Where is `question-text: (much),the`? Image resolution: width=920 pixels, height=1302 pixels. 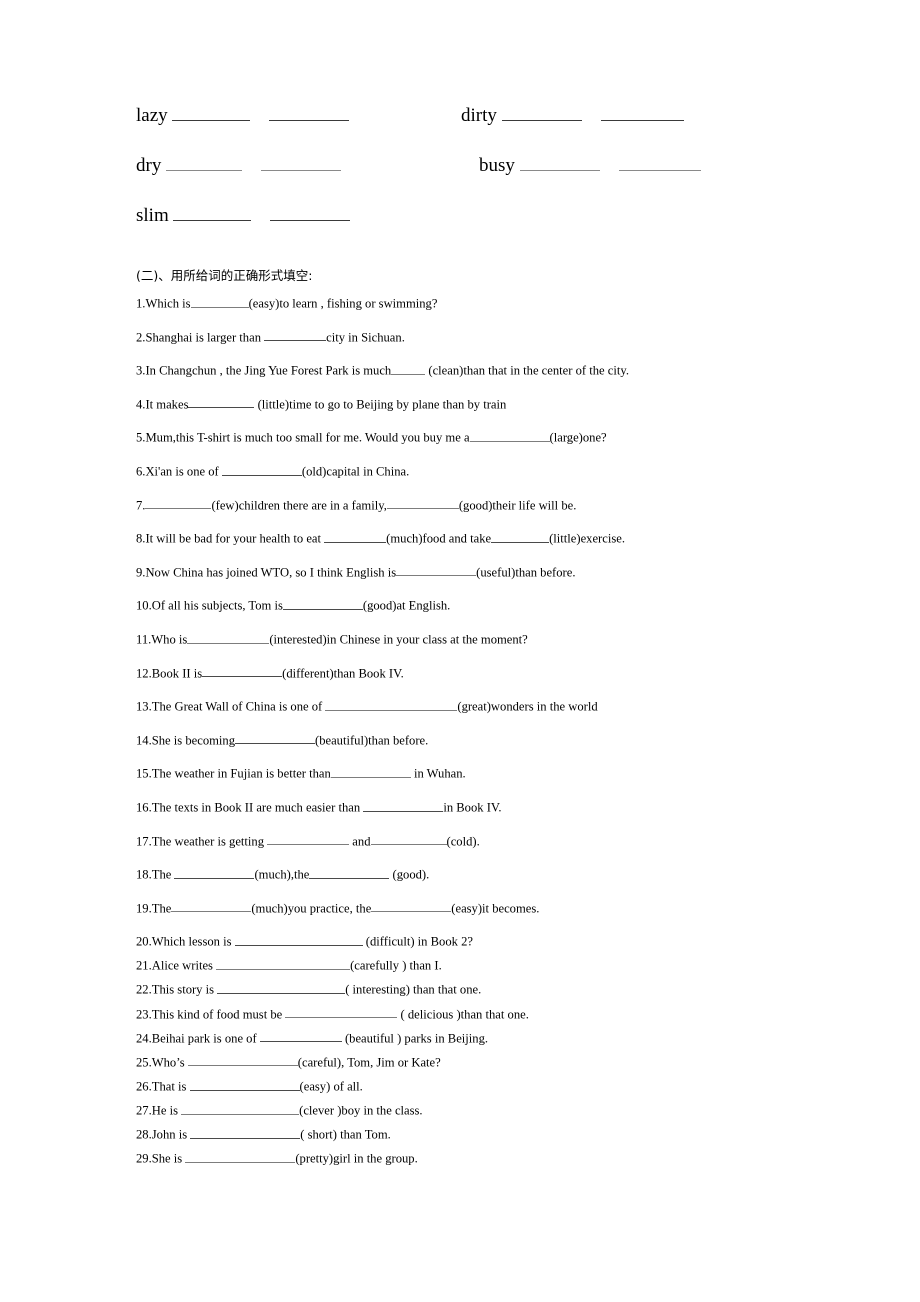 question-text: (much),the is located at coordinates (282, 874).